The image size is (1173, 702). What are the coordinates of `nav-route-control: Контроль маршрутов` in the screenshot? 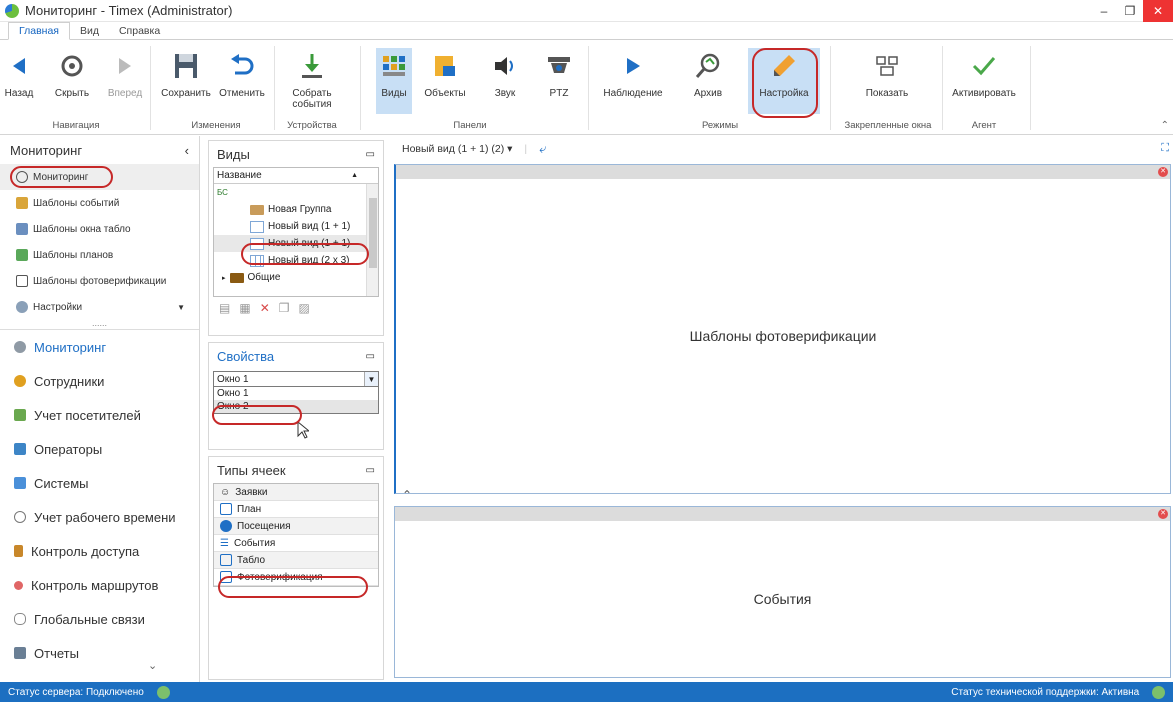 It's located at (99, 585).